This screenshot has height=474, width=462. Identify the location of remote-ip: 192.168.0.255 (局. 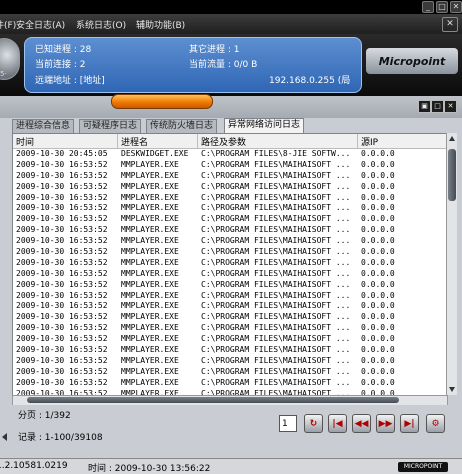
(310, 81).